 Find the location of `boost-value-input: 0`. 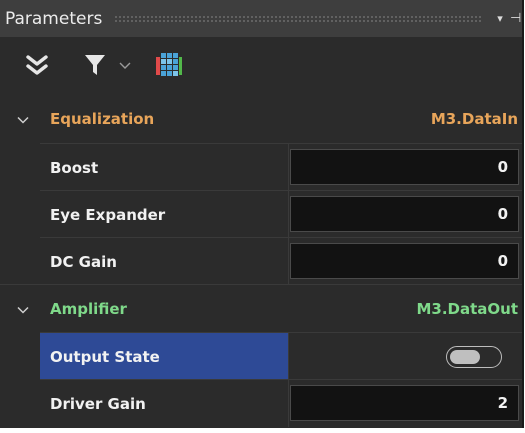

boost-value-input: 0 is located at coordinates (404, 167).